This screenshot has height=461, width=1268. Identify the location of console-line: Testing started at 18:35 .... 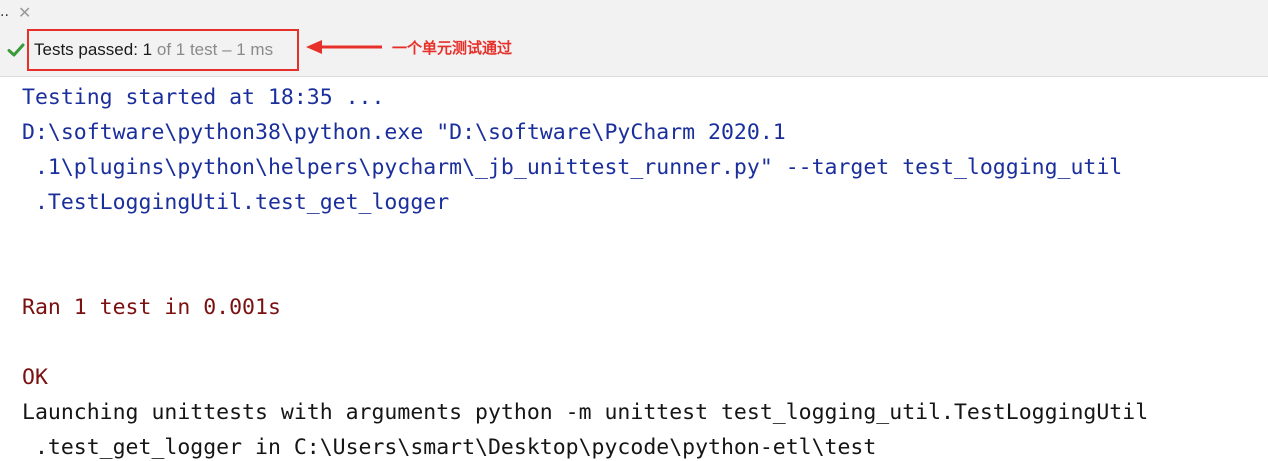
(203, 97).